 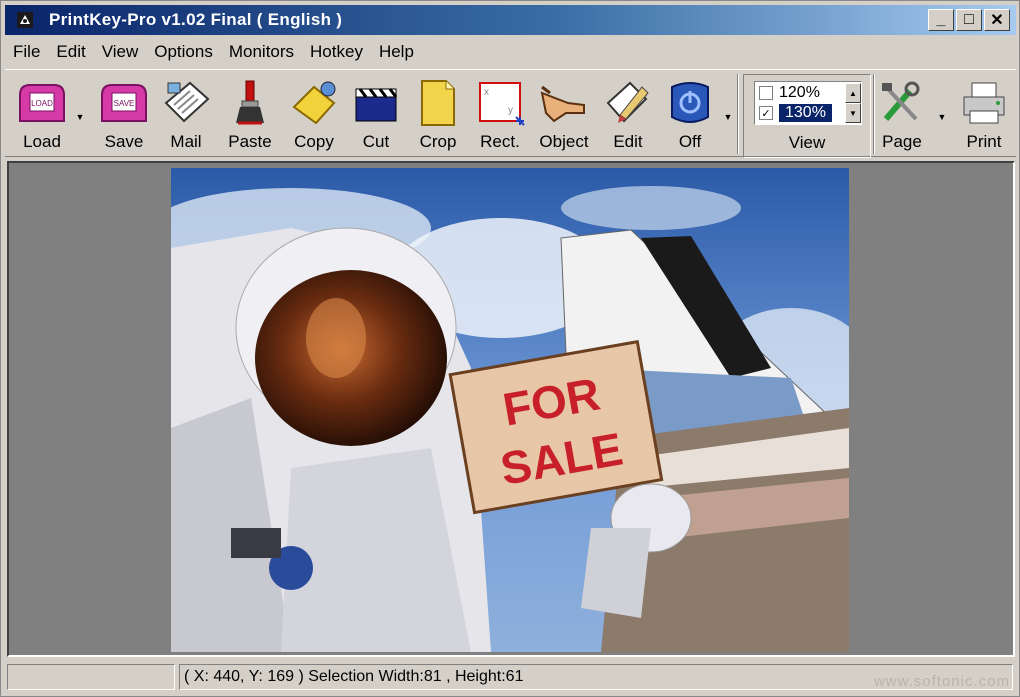 I want to click on off-button: Off, so click(x=690, y=116).